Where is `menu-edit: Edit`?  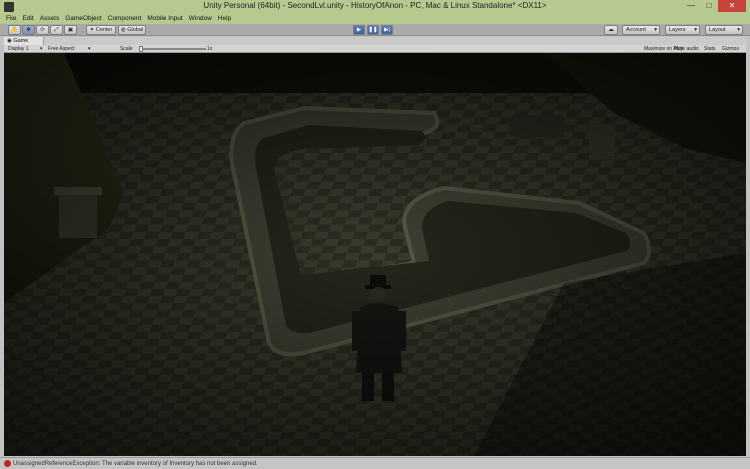
menu-edit: Edit is located at coordinates (27, 19).